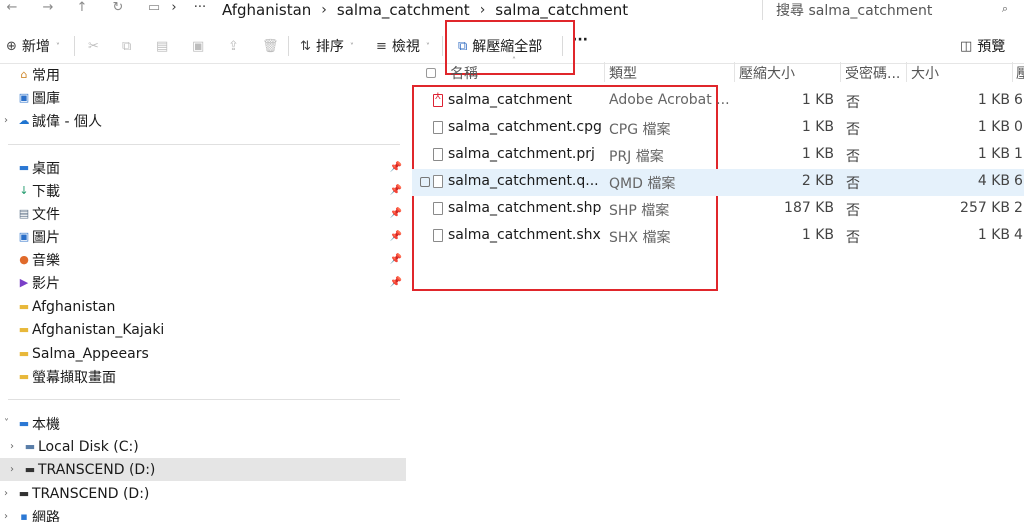 Image resolution: width=1024 pixels, height=522 pixels. What do you see at coordinates (118, 9) in the screenshot?
I see `refresh-icon: ↻` at bounding box center [118, 9].